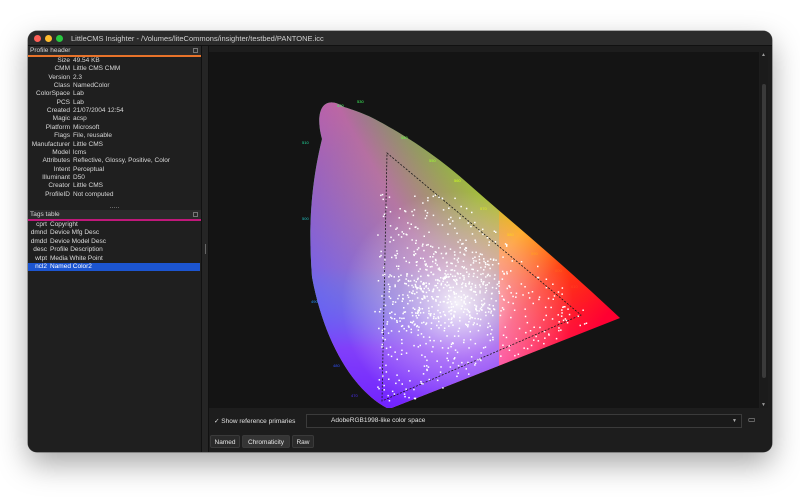  What do you see at coordinates (266, 441) in the screenshot?
I see `tab-chromaticity: Chromaticity` at bounding box center [266, 441].